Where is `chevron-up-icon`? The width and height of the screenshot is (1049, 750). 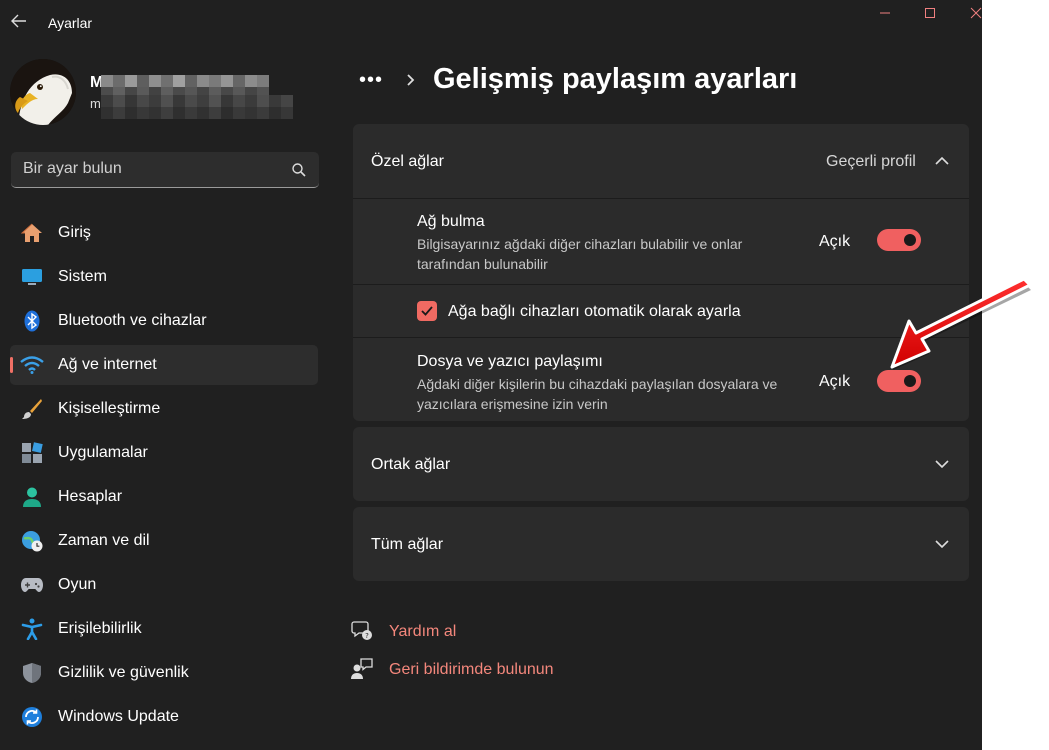 chevron-up-icon is located at coordinates (942, 161).